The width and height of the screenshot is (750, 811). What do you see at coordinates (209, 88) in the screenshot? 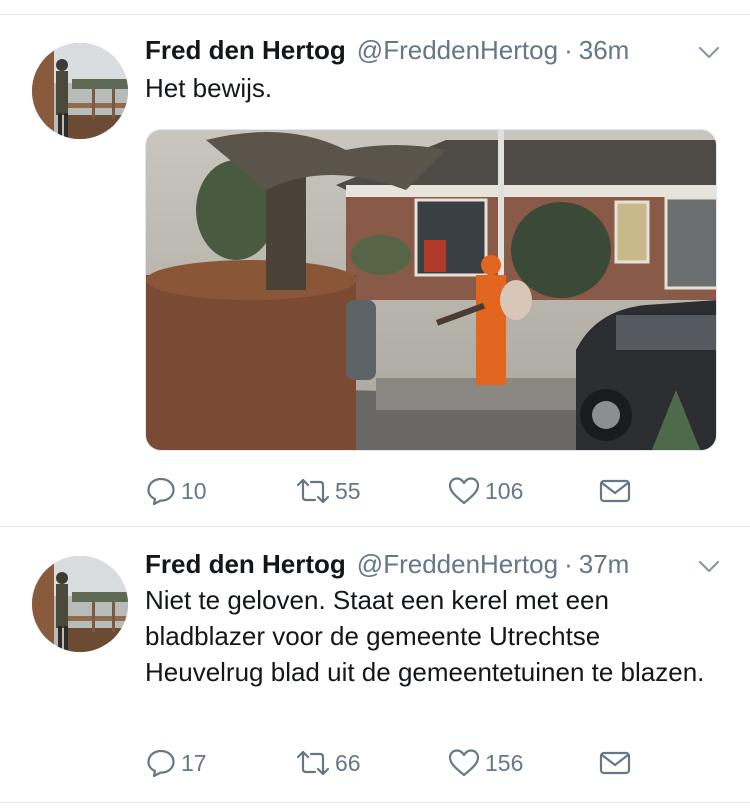
I see `tweet-text: Het bewijs.` at bounding box center [209, 88].